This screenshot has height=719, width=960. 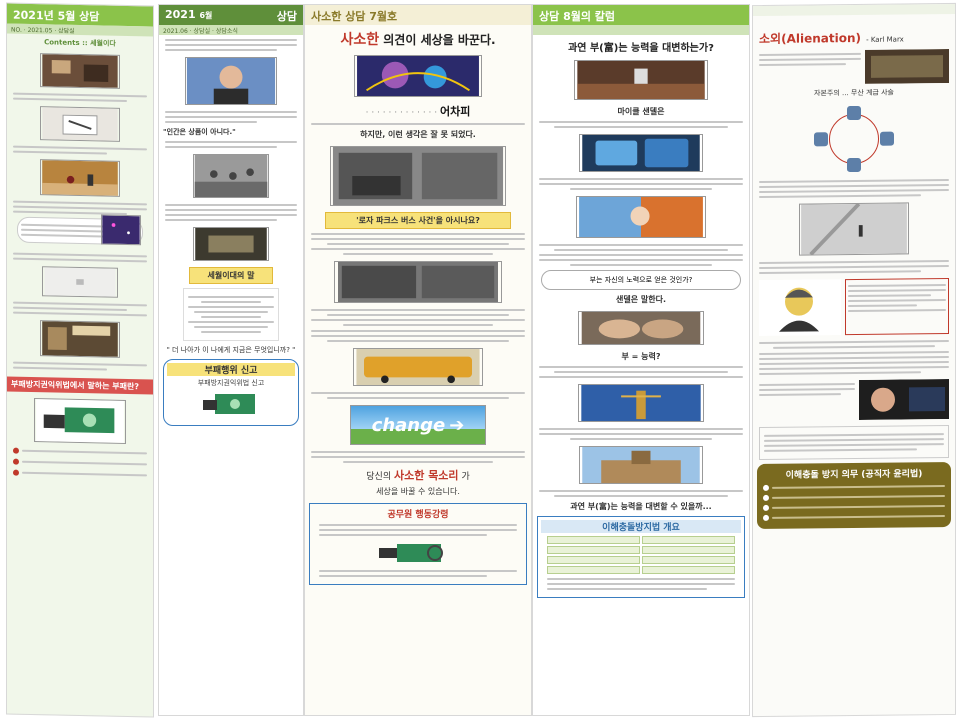 What do you see at coordinates (854, 229) in the screenshot?
I see `photo-lone-person` at bounding box center [854, 229].